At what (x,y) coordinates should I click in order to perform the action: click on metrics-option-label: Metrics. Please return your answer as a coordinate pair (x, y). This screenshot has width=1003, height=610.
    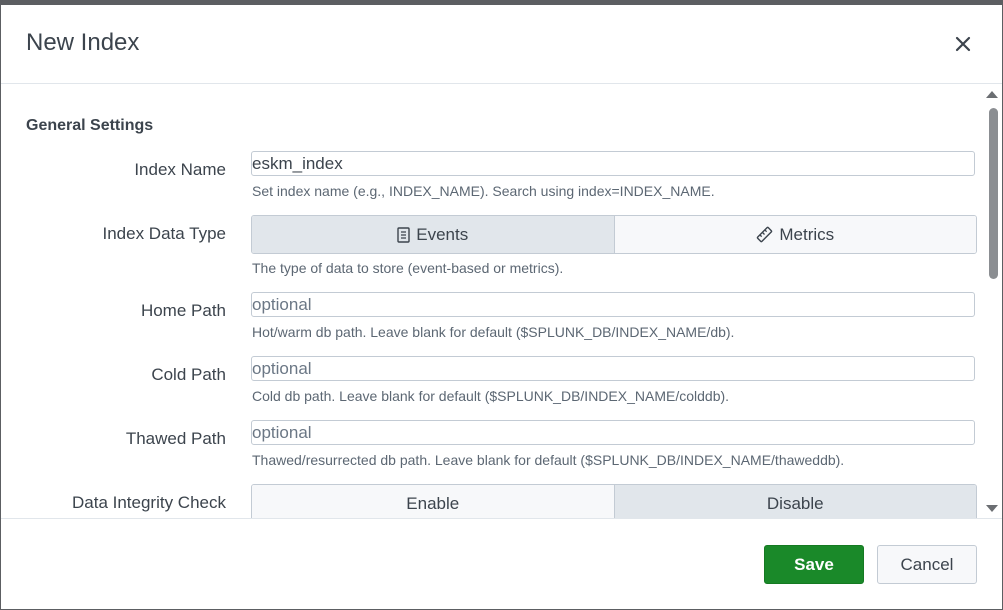
    Looking at the image, I should click on (807, 234).